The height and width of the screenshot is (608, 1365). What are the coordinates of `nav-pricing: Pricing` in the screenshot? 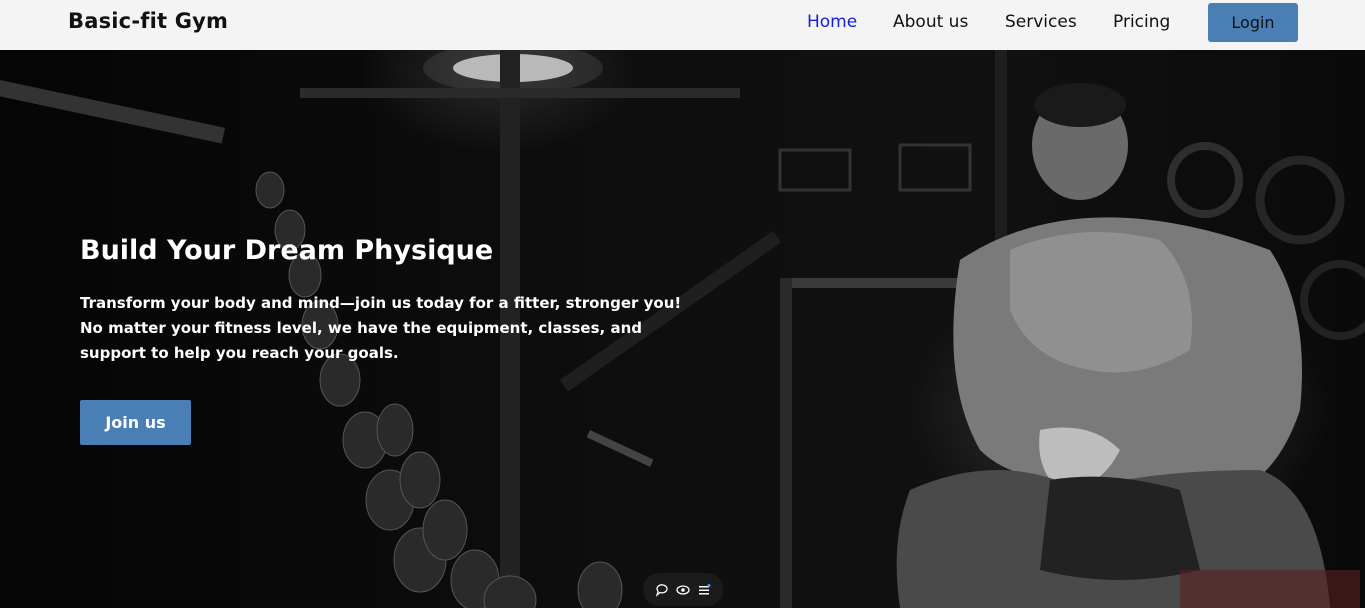 It's located at (1141, 22).